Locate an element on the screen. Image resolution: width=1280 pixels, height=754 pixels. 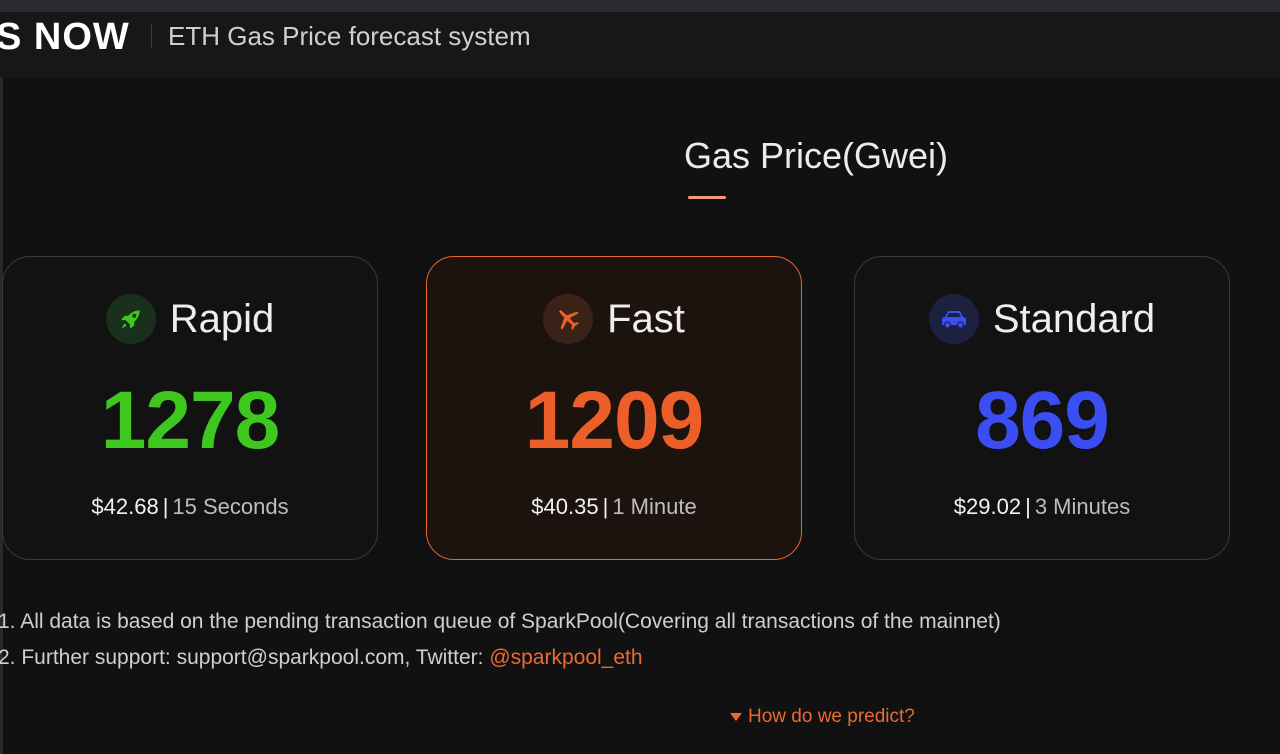
card-meta: $40.35 | 1 Minute is located at coordinates (614, 507).